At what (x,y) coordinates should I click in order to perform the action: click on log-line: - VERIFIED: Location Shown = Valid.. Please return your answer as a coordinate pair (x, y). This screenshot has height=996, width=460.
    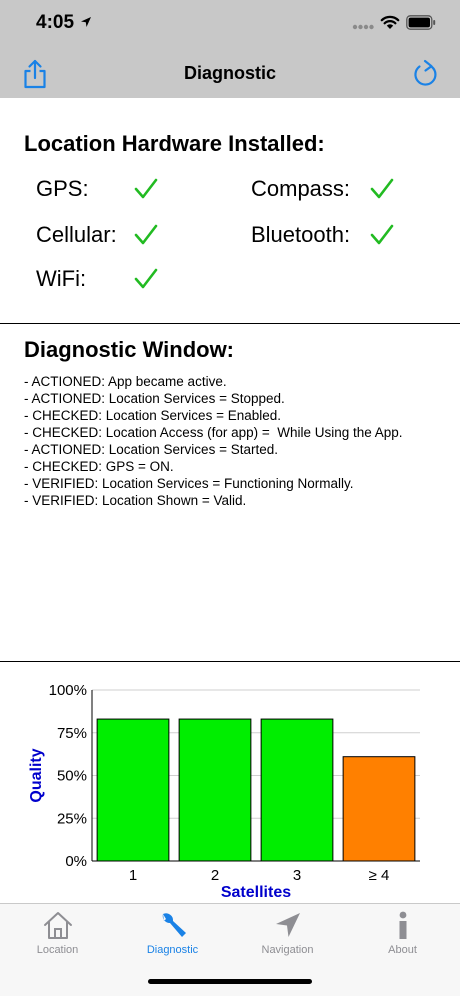
    Looking at the image, I should click on (135, 500).